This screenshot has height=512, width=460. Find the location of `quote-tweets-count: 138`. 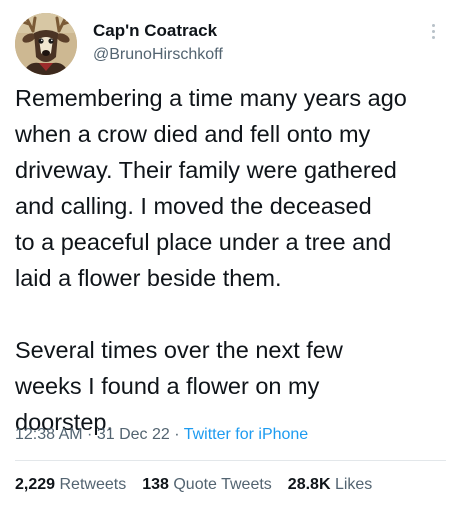

quote-tweets-count: 138 is located at coordinates (155, 484).